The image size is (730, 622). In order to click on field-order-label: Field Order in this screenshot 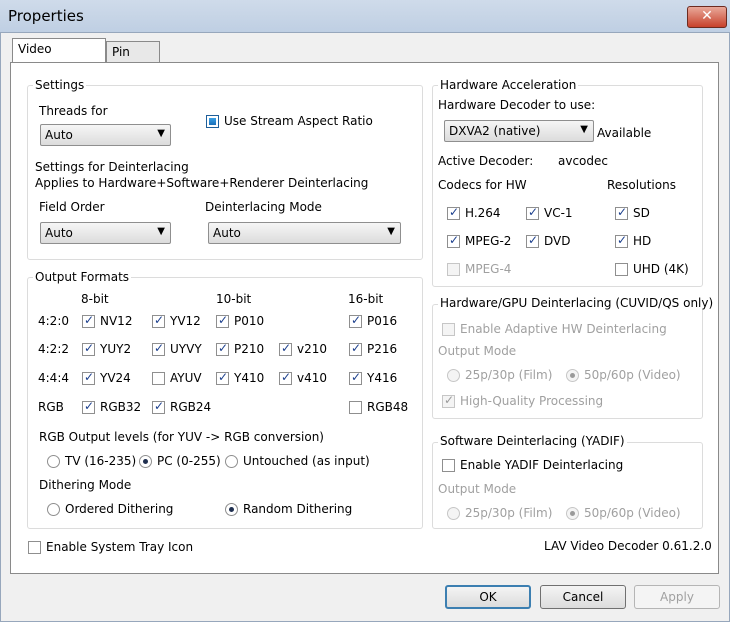, I will do `click(72, 207)`.